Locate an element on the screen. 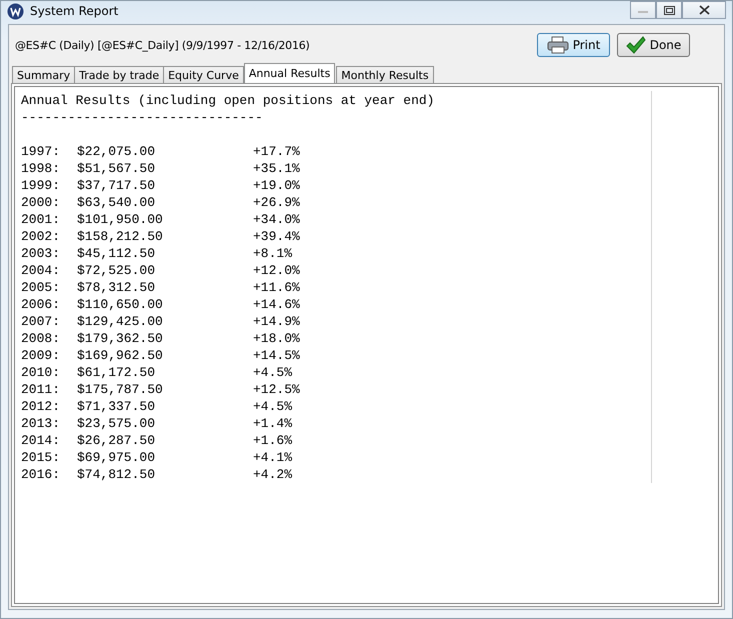 The height and width of the screenshot is (619, 733). amount-value: $129,425.00 is located at coordinates (120, 321).